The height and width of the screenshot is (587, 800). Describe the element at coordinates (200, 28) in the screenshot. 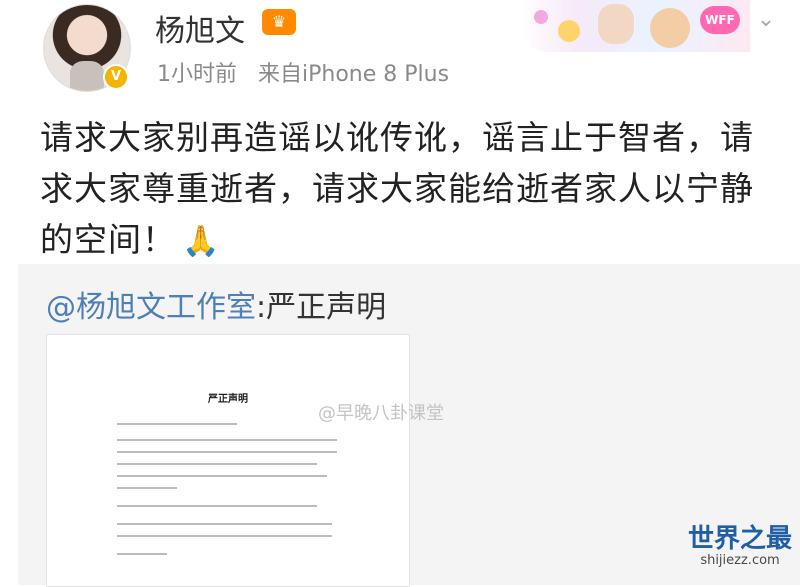

I see `username: 杨旭文` at that location.